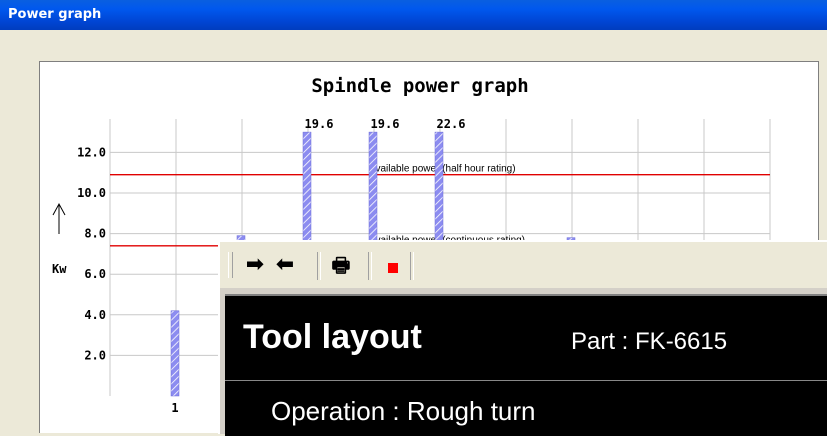  What do you see at coordinates (332, 337) in the screenshot?
I see `tool-layout-title: Tool layout` at bounding box center [332, 337].